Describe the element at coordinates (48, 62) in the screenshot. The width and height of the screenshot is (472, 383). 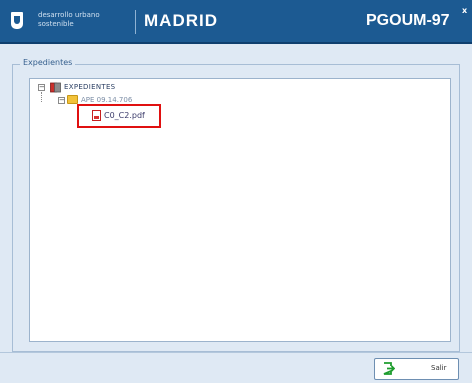
I see `groupbox-legend: Expedientes` at that location.